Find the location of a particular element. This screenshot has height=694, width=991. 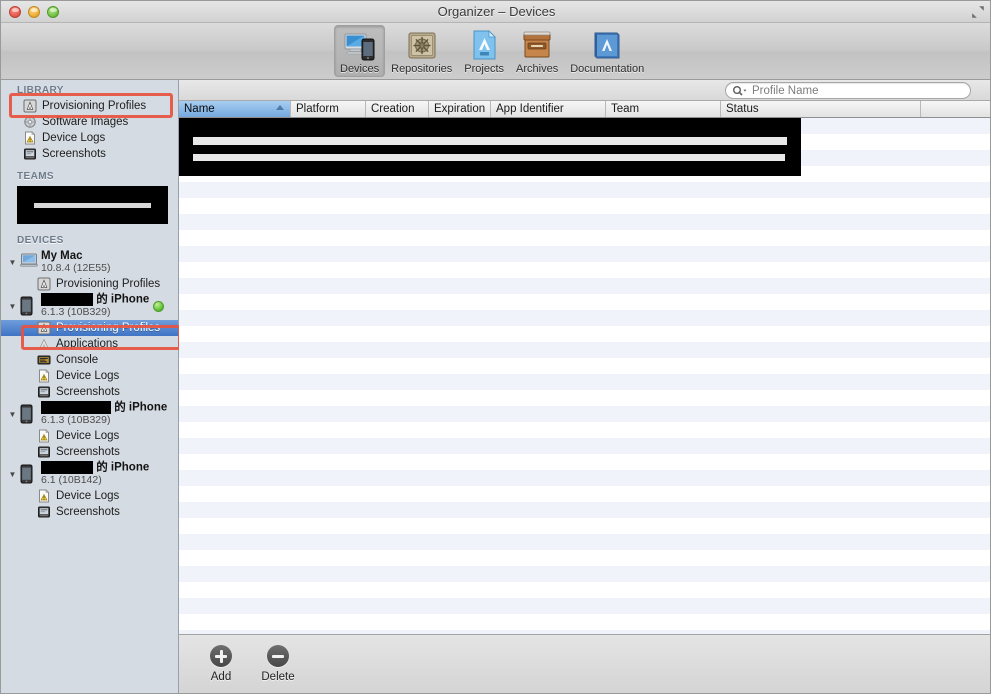

window-title: Organizer – Devices is located at coordinates (496, 11).